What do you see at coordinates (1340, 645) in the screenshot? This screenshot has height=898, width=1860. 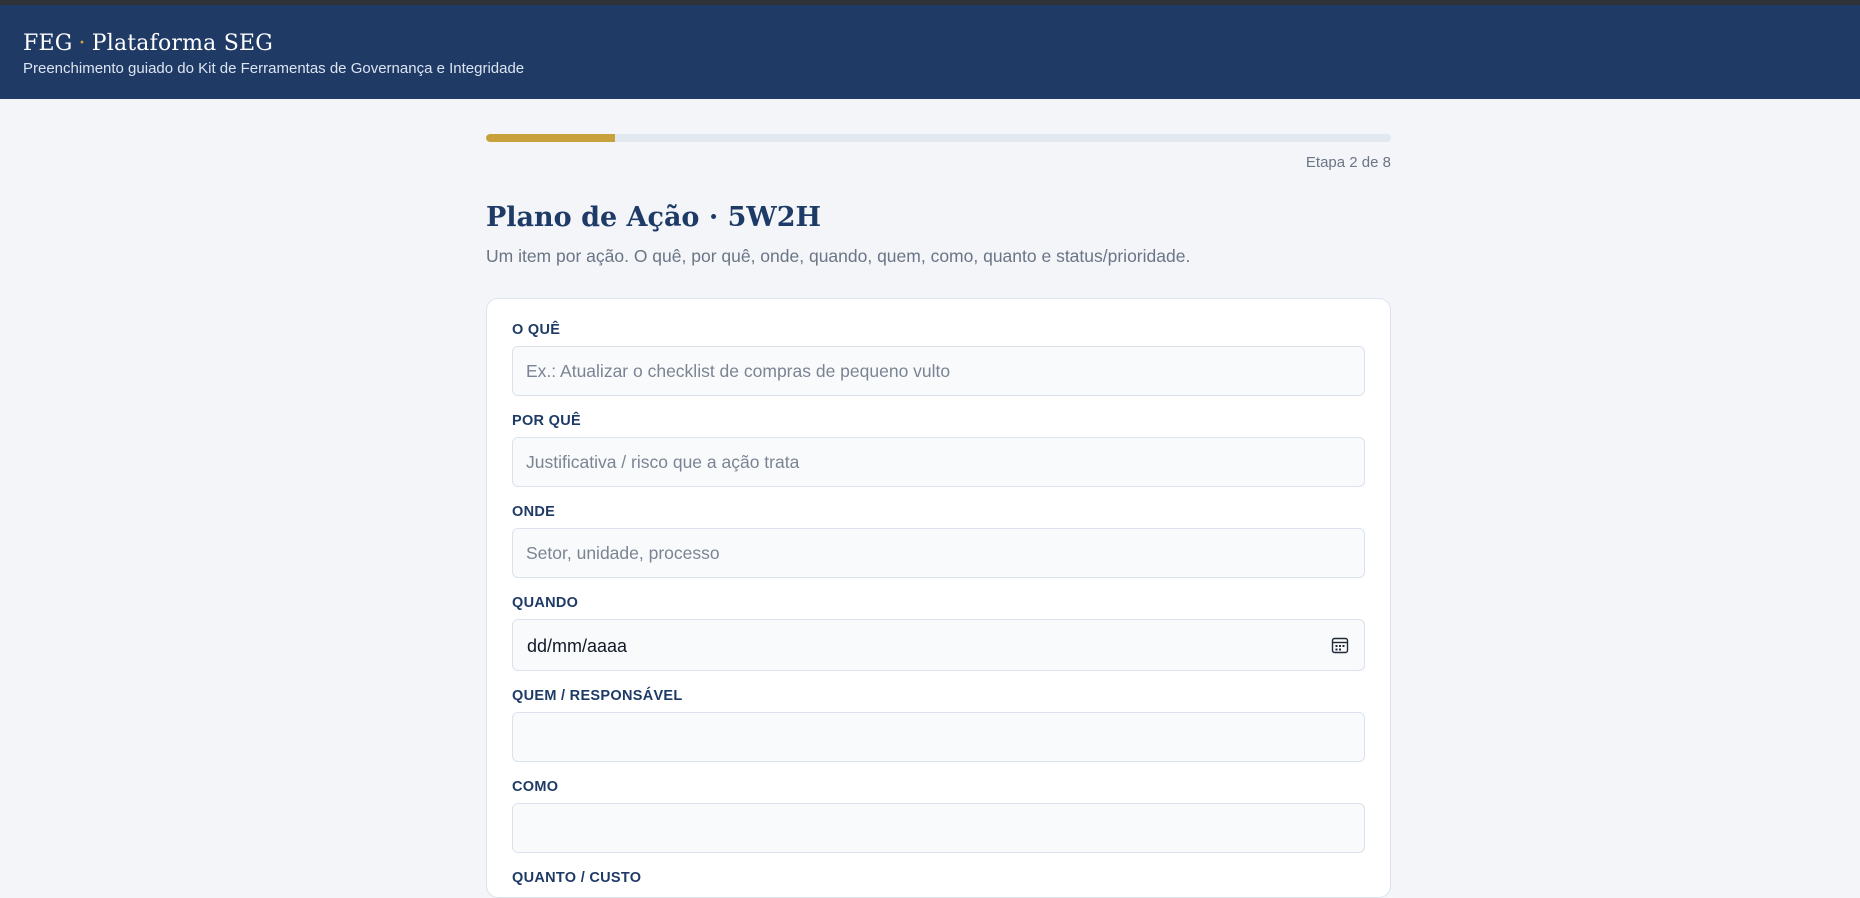 I see `calendar-icon` at bounding box center [1340, 645].